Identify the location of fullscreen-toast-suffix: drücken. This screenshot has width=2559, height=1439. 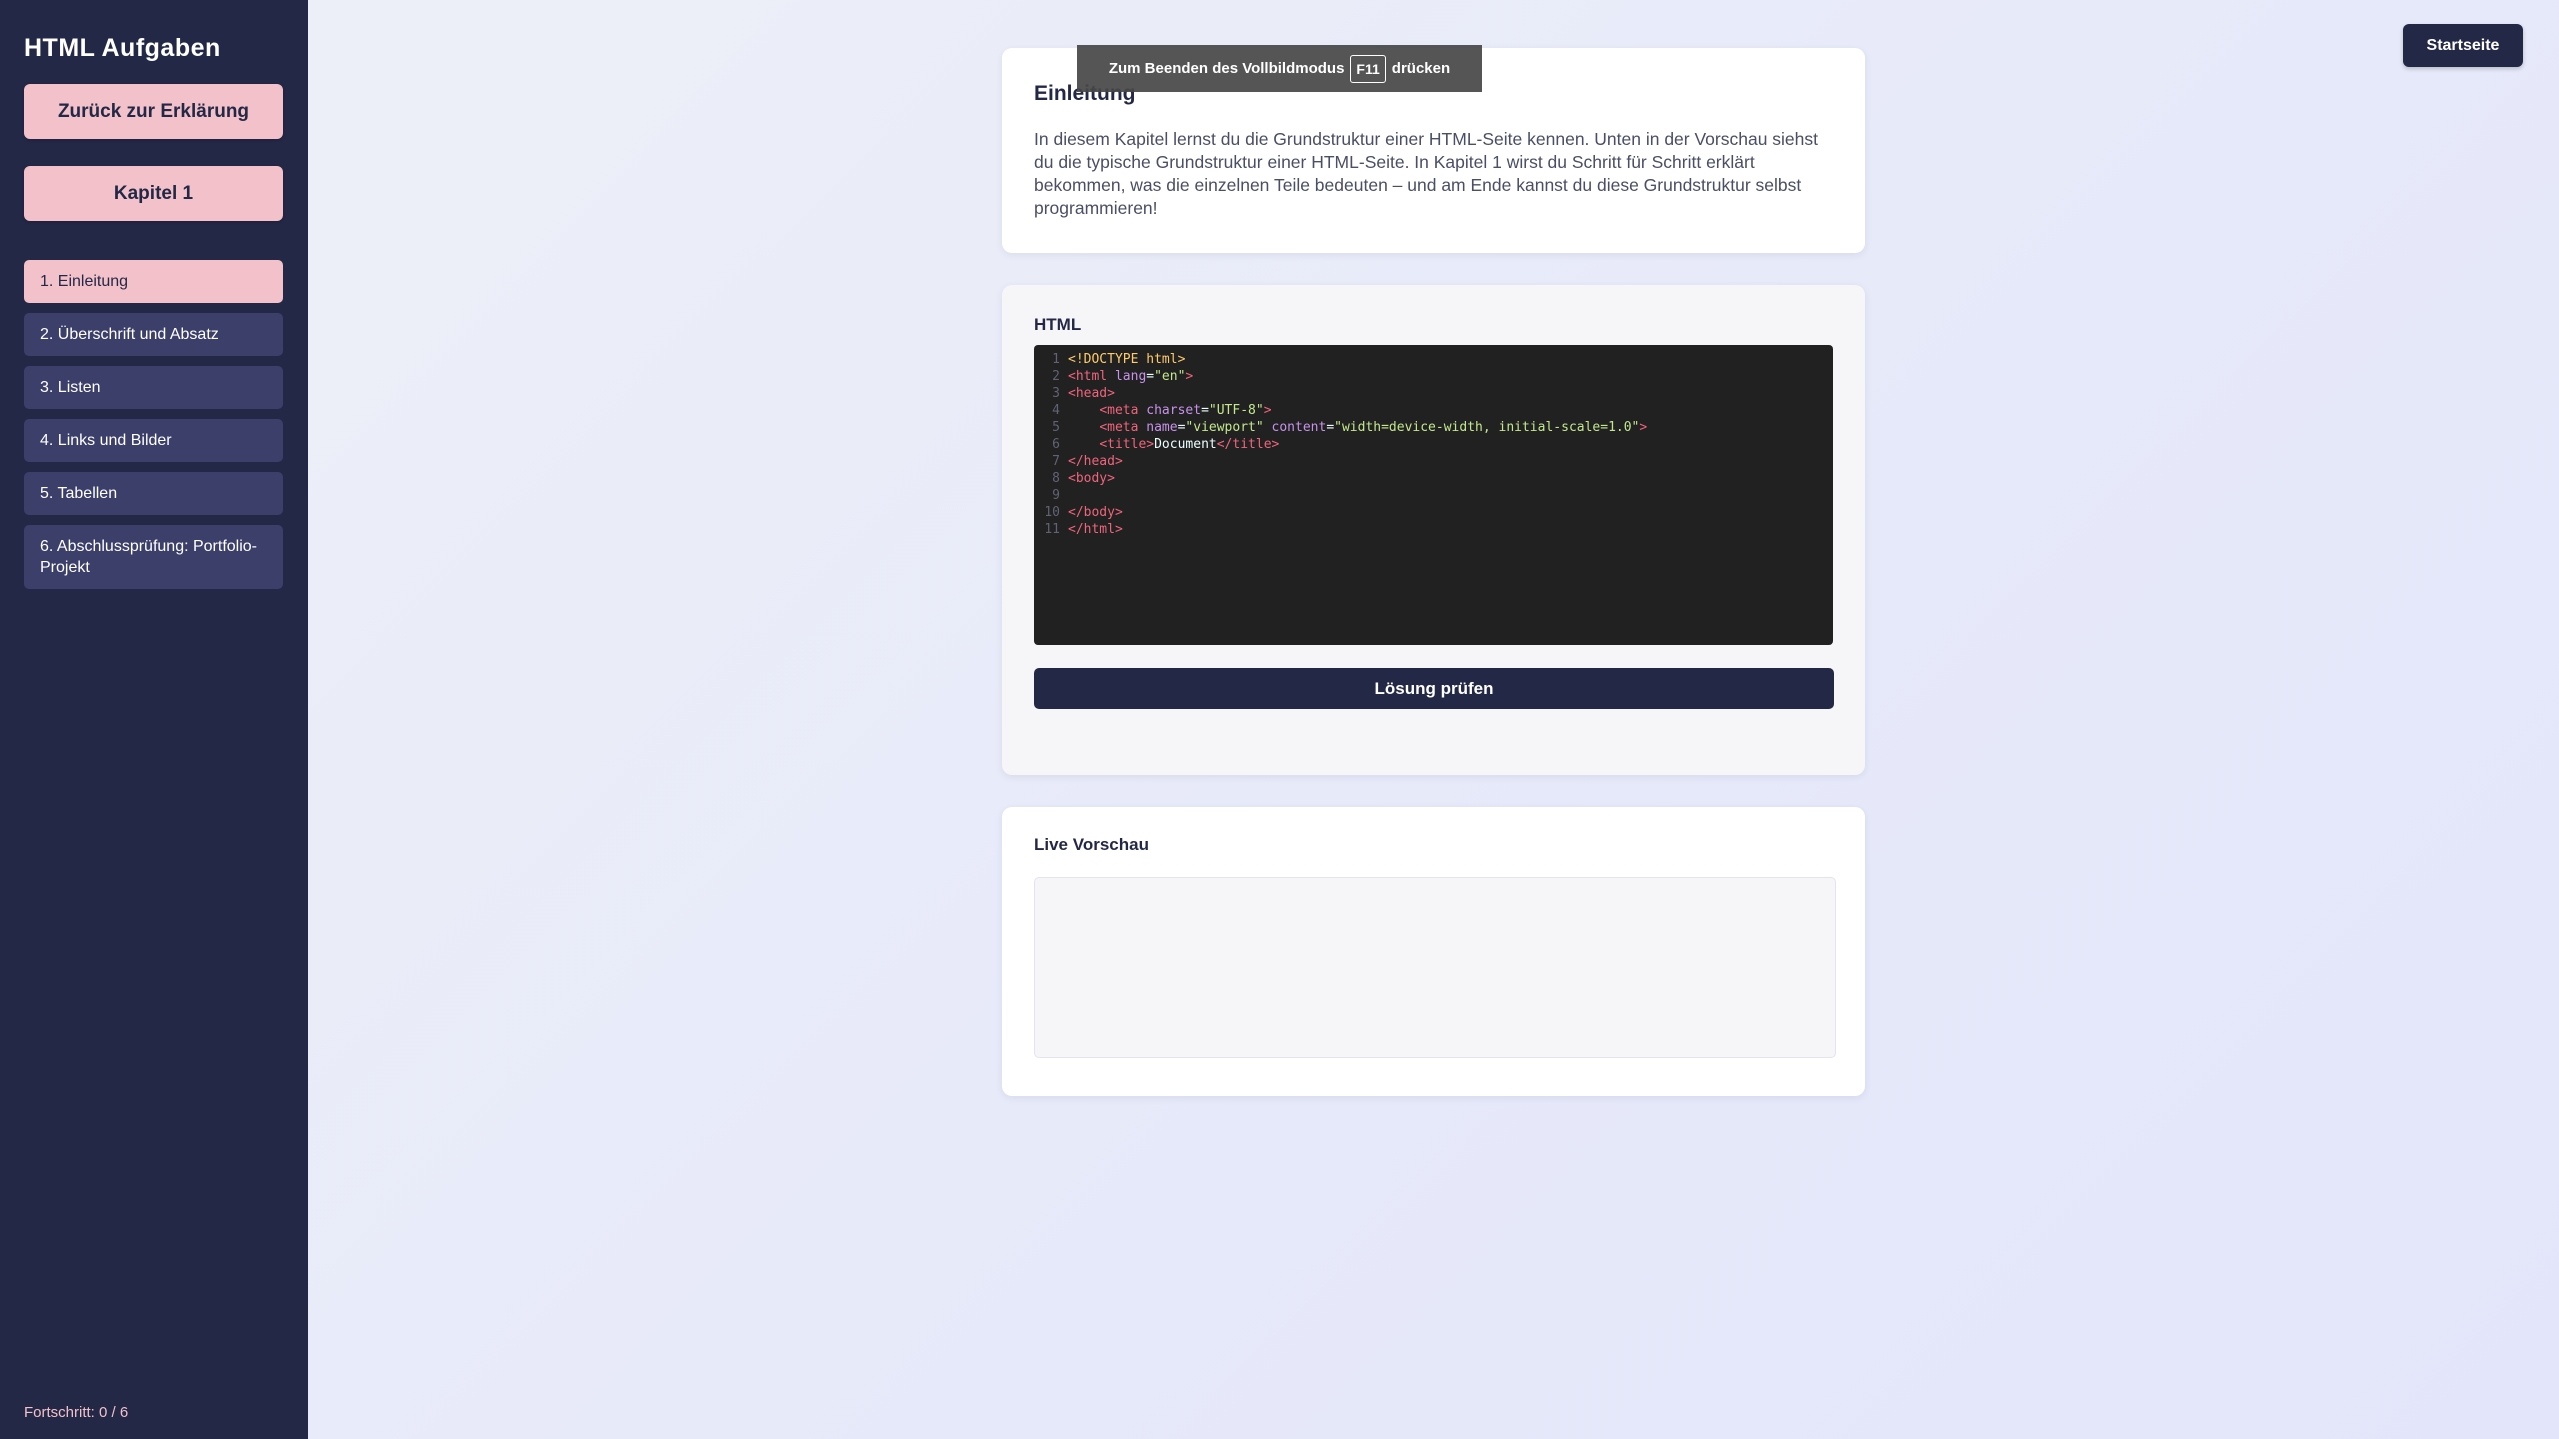
(1421, 68).